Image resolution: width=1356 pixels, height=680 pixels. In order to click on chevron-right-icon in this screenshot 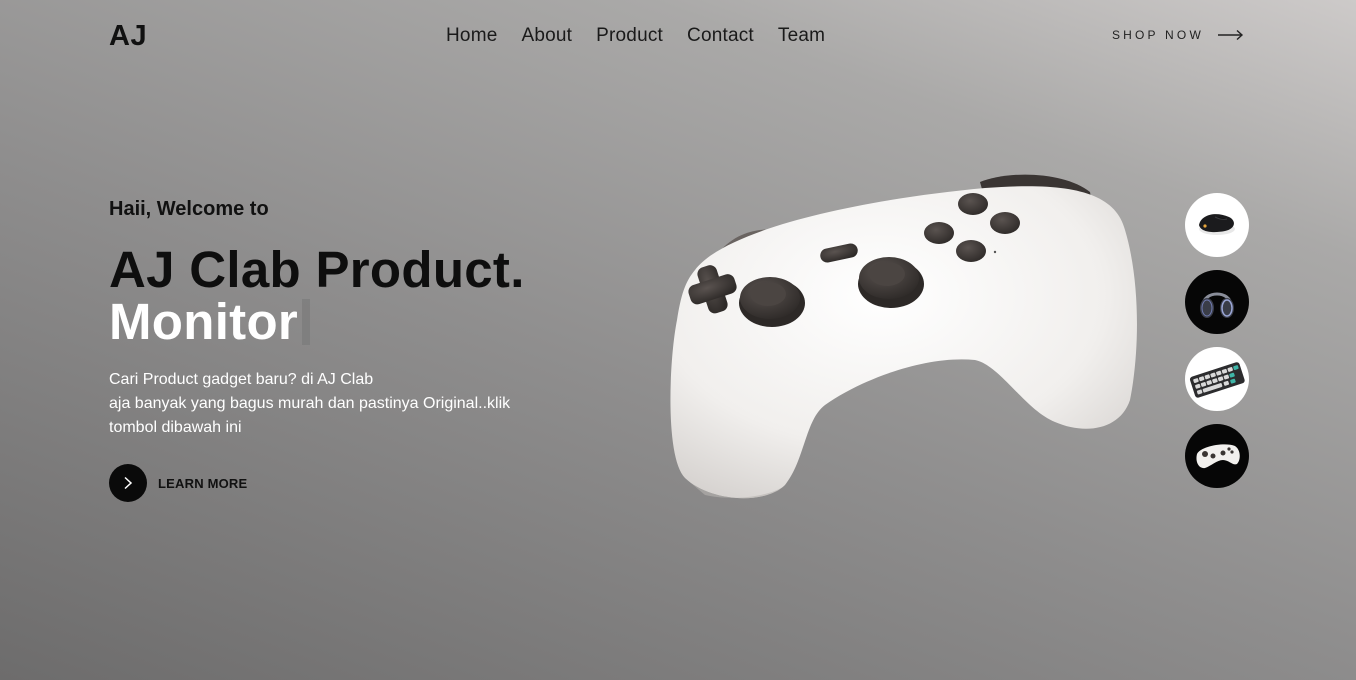, I will do `click(128, 483)`.